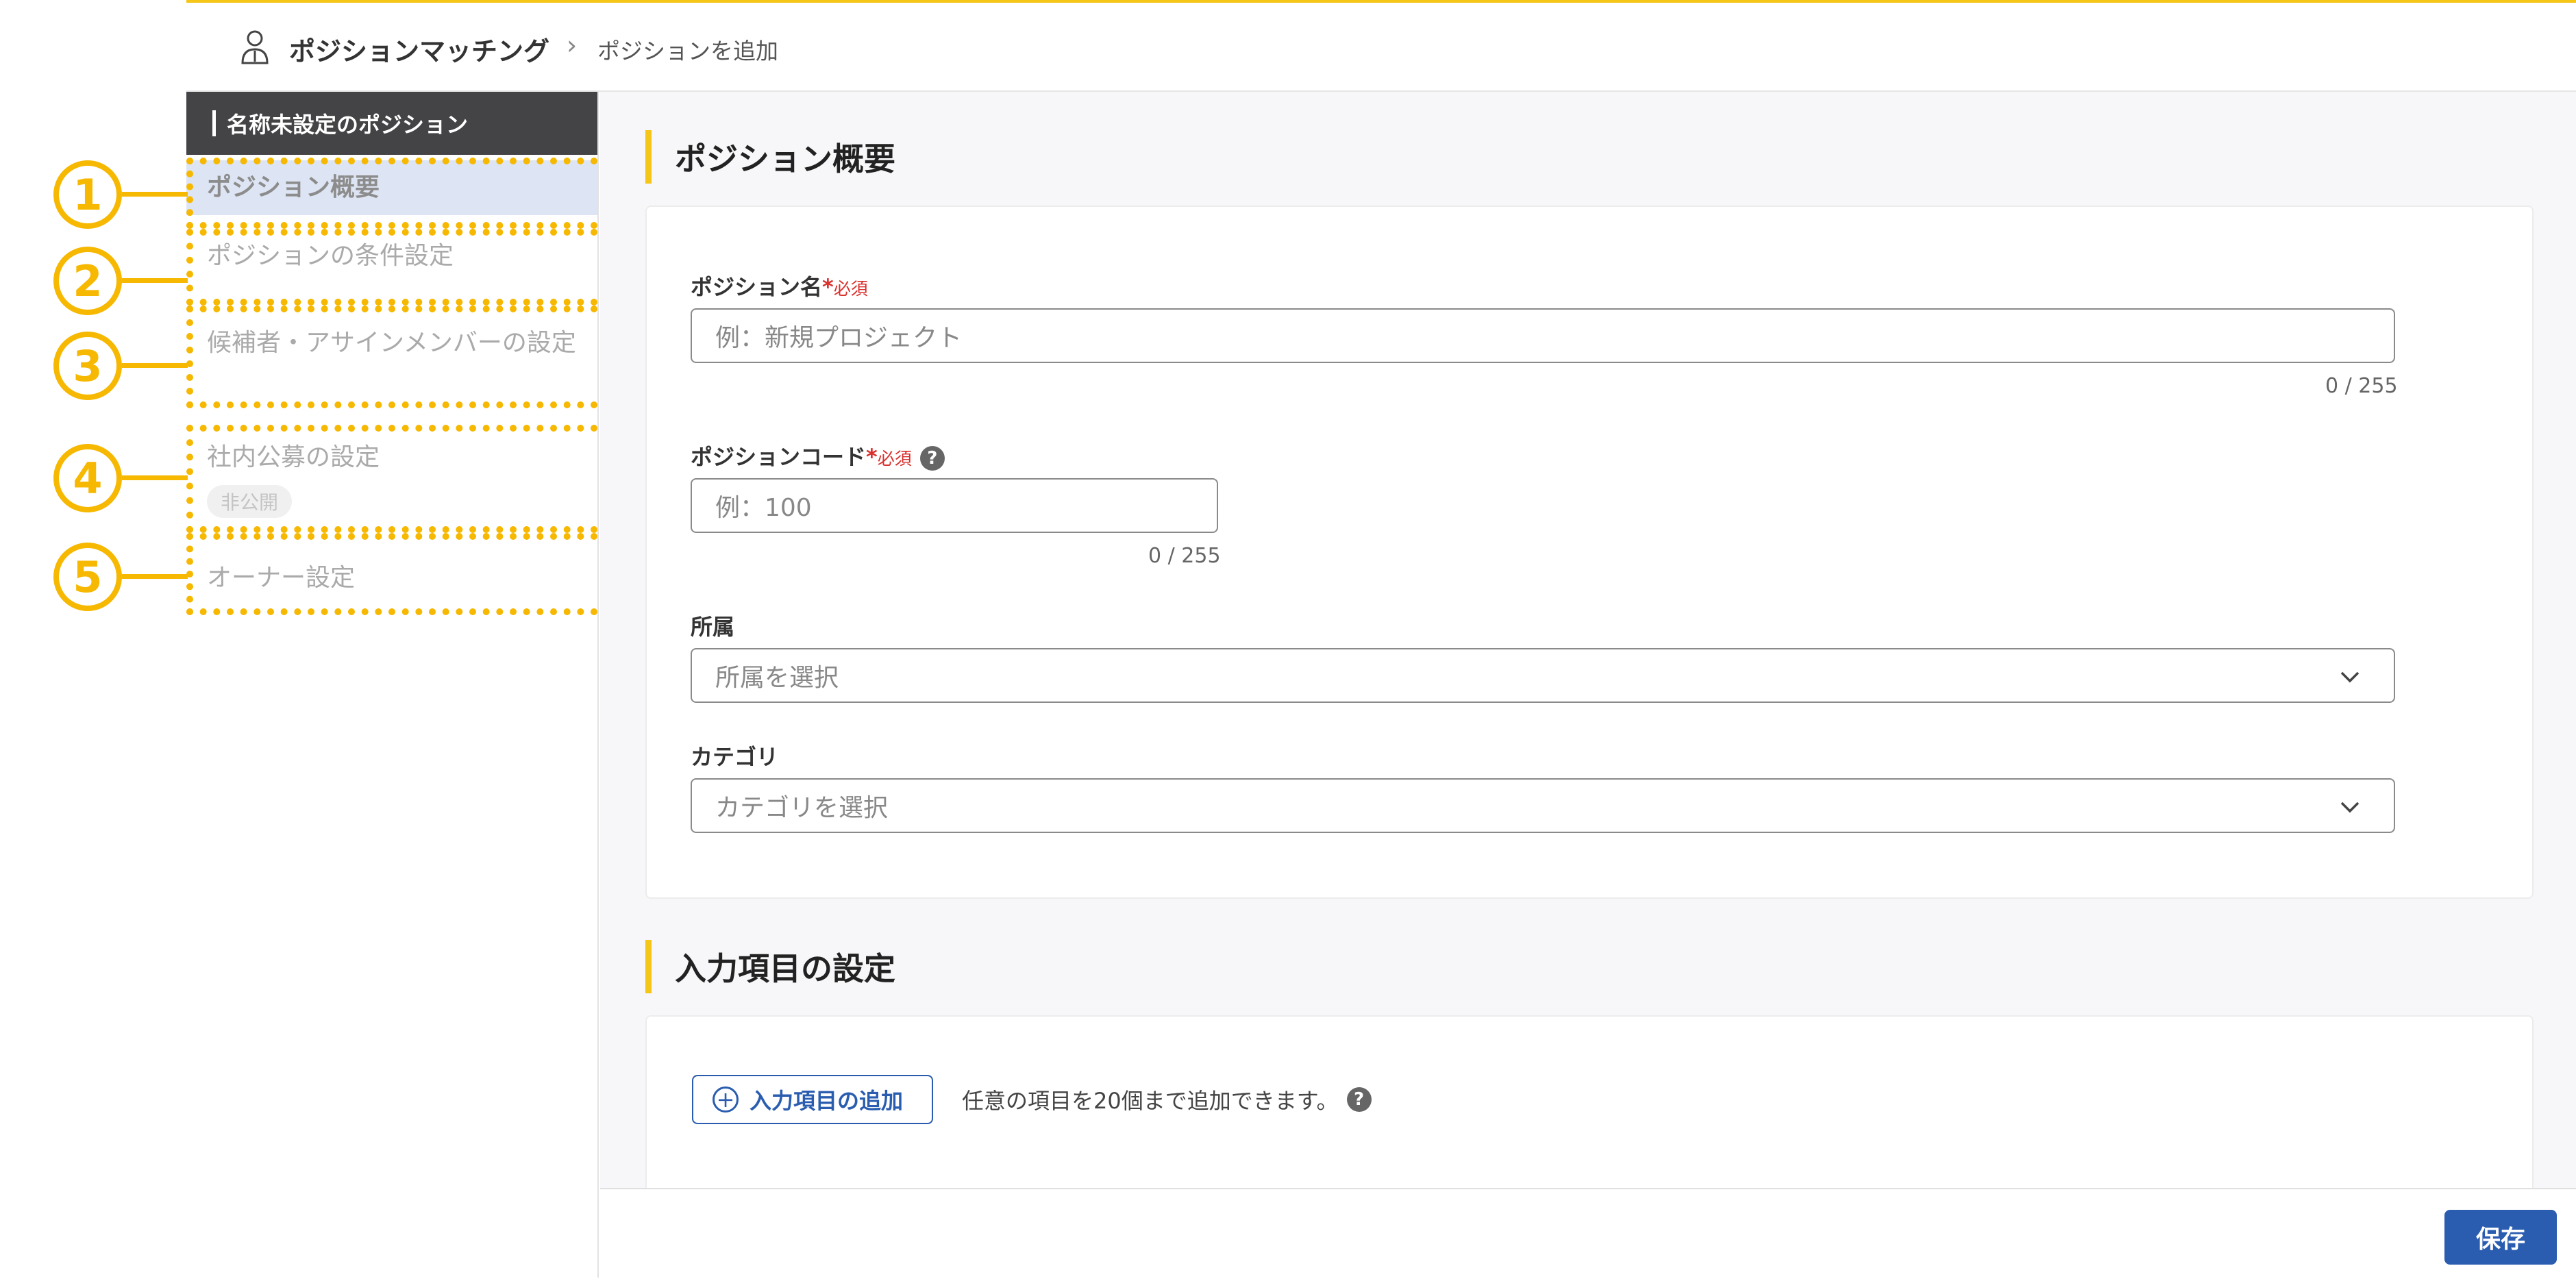 This screenshot has height=1279, width=2576. Describe the element at coordinates (2500, 1237) in the screenshot. I see `save-button: 保存` at that location.